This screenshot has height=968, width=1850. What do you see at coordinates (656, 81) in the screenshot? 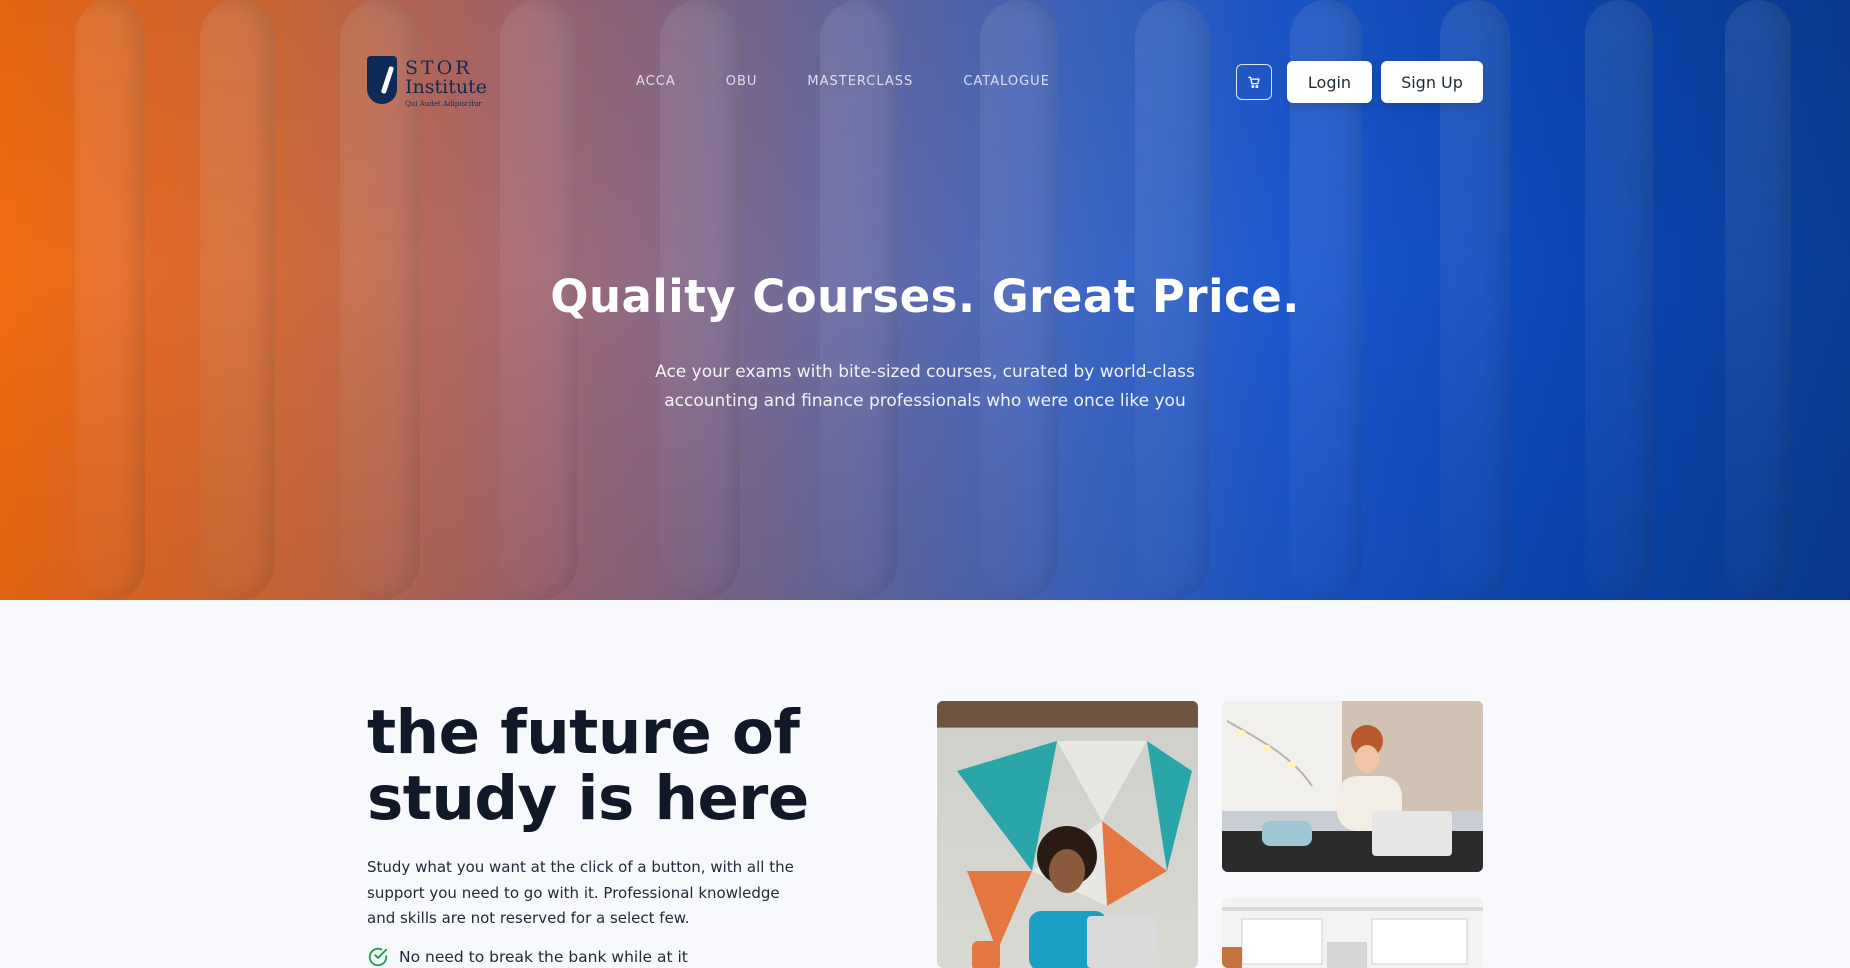
I see `nav-item-acca: ACCA` at bounding box center [656, 81].